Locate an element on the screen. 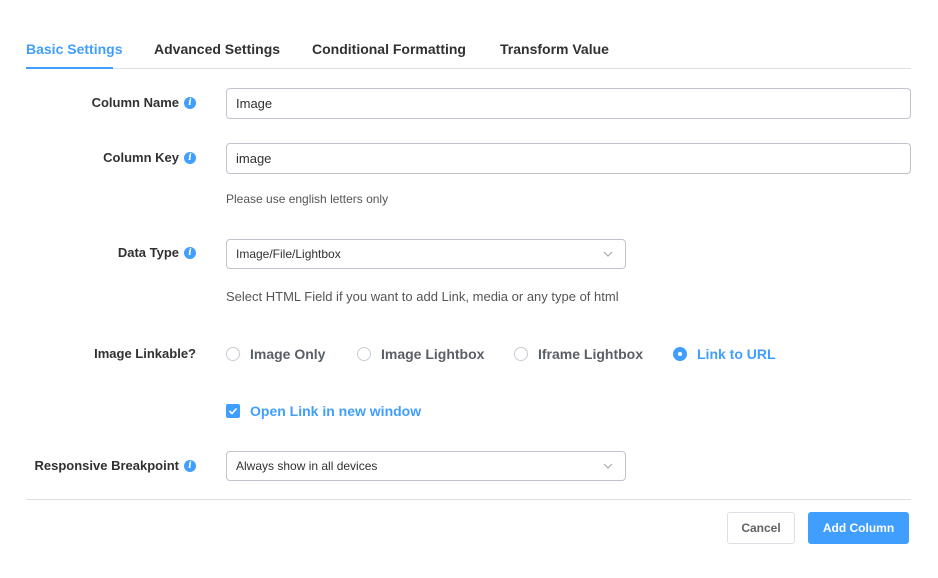  tab-conditional-formatting: Conditional Formatting is located at coordinates (389, 49).